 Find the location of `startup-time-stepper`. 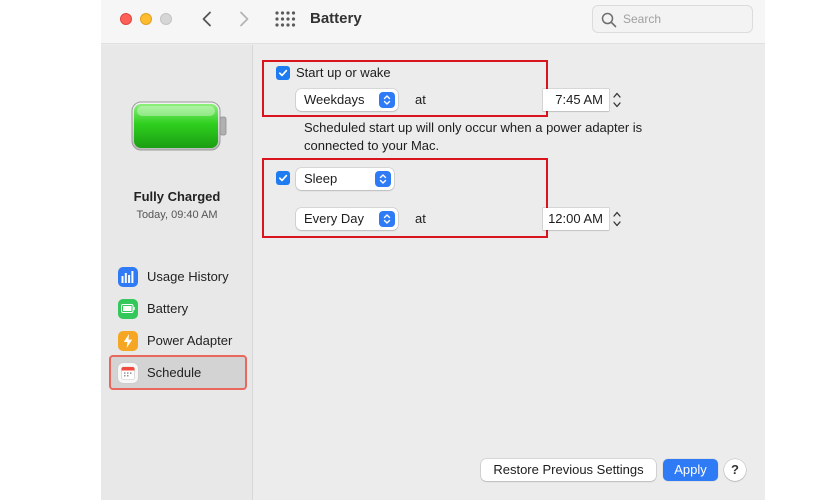

startup-time-stepper is located at coordinates (617, 100).